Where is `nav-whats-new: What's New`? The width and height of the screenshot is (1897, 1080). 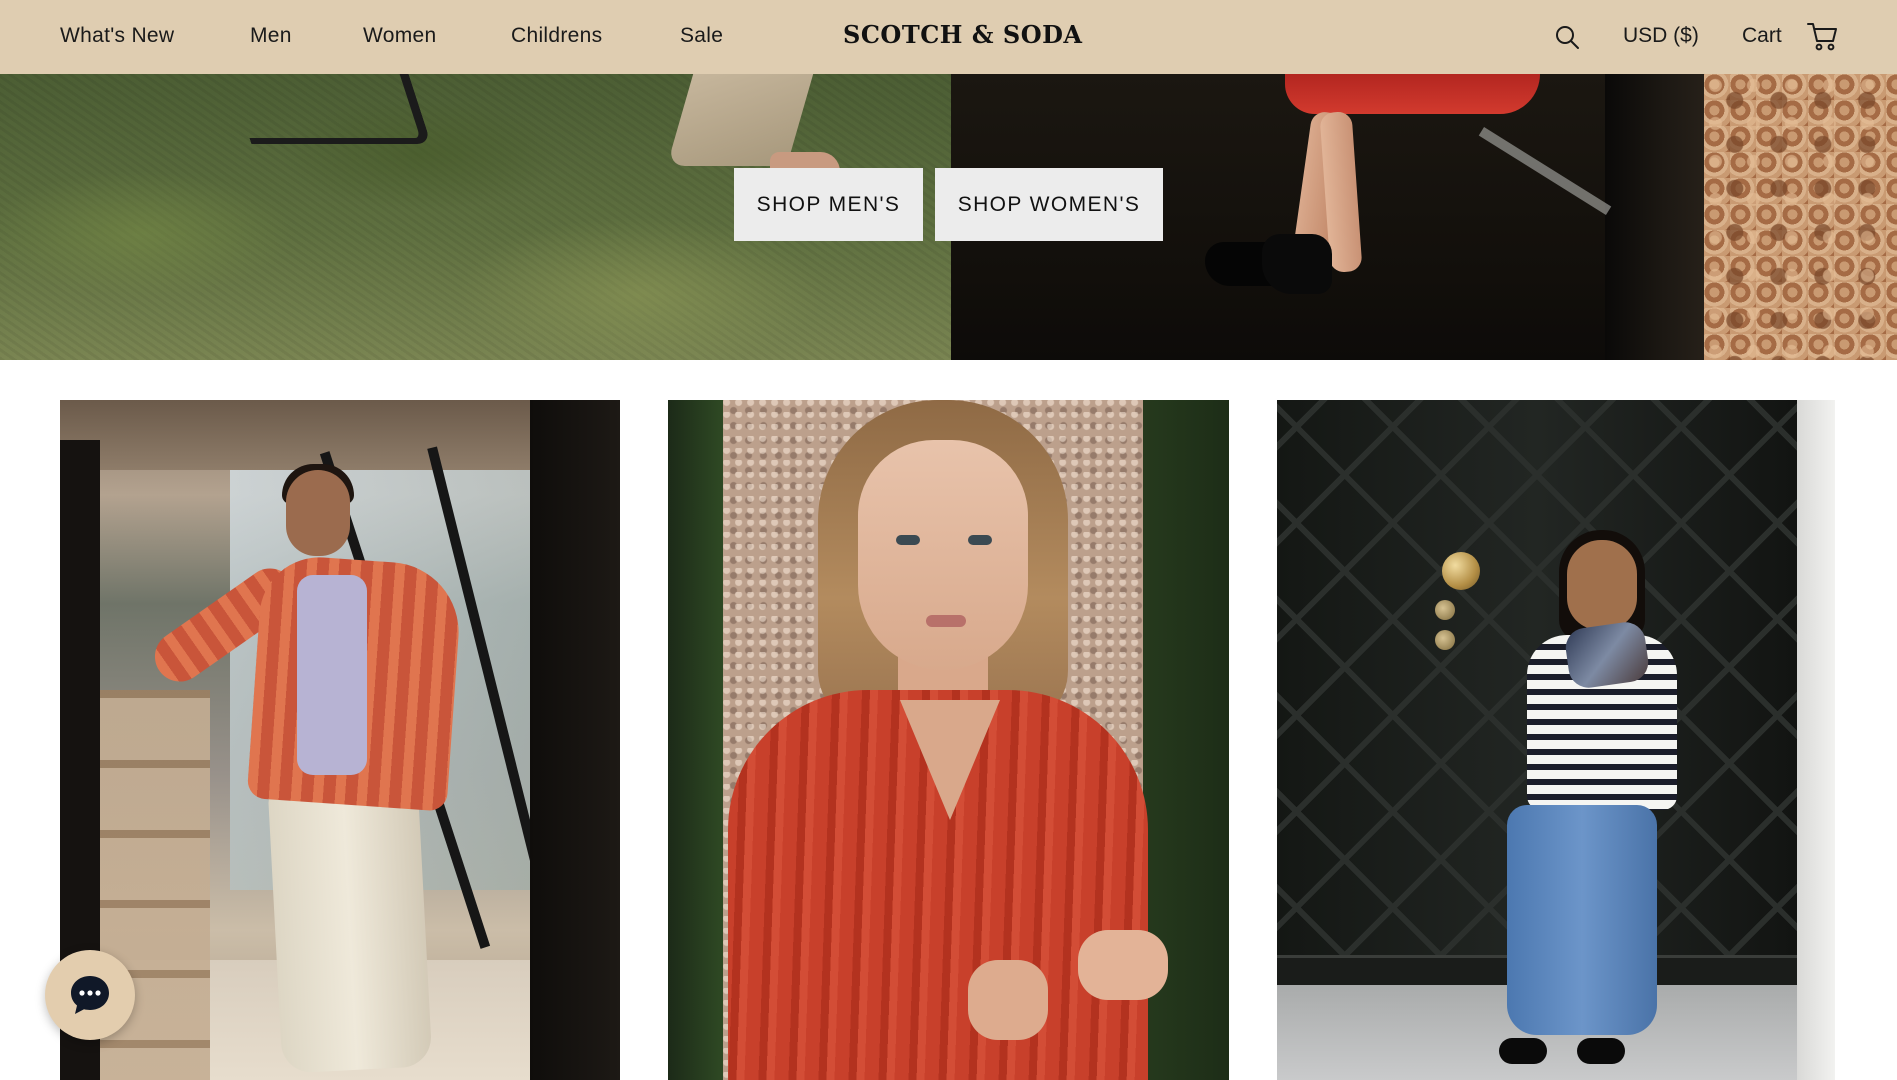
nav-whats-new: What's New is located at coordinates (117, 36).